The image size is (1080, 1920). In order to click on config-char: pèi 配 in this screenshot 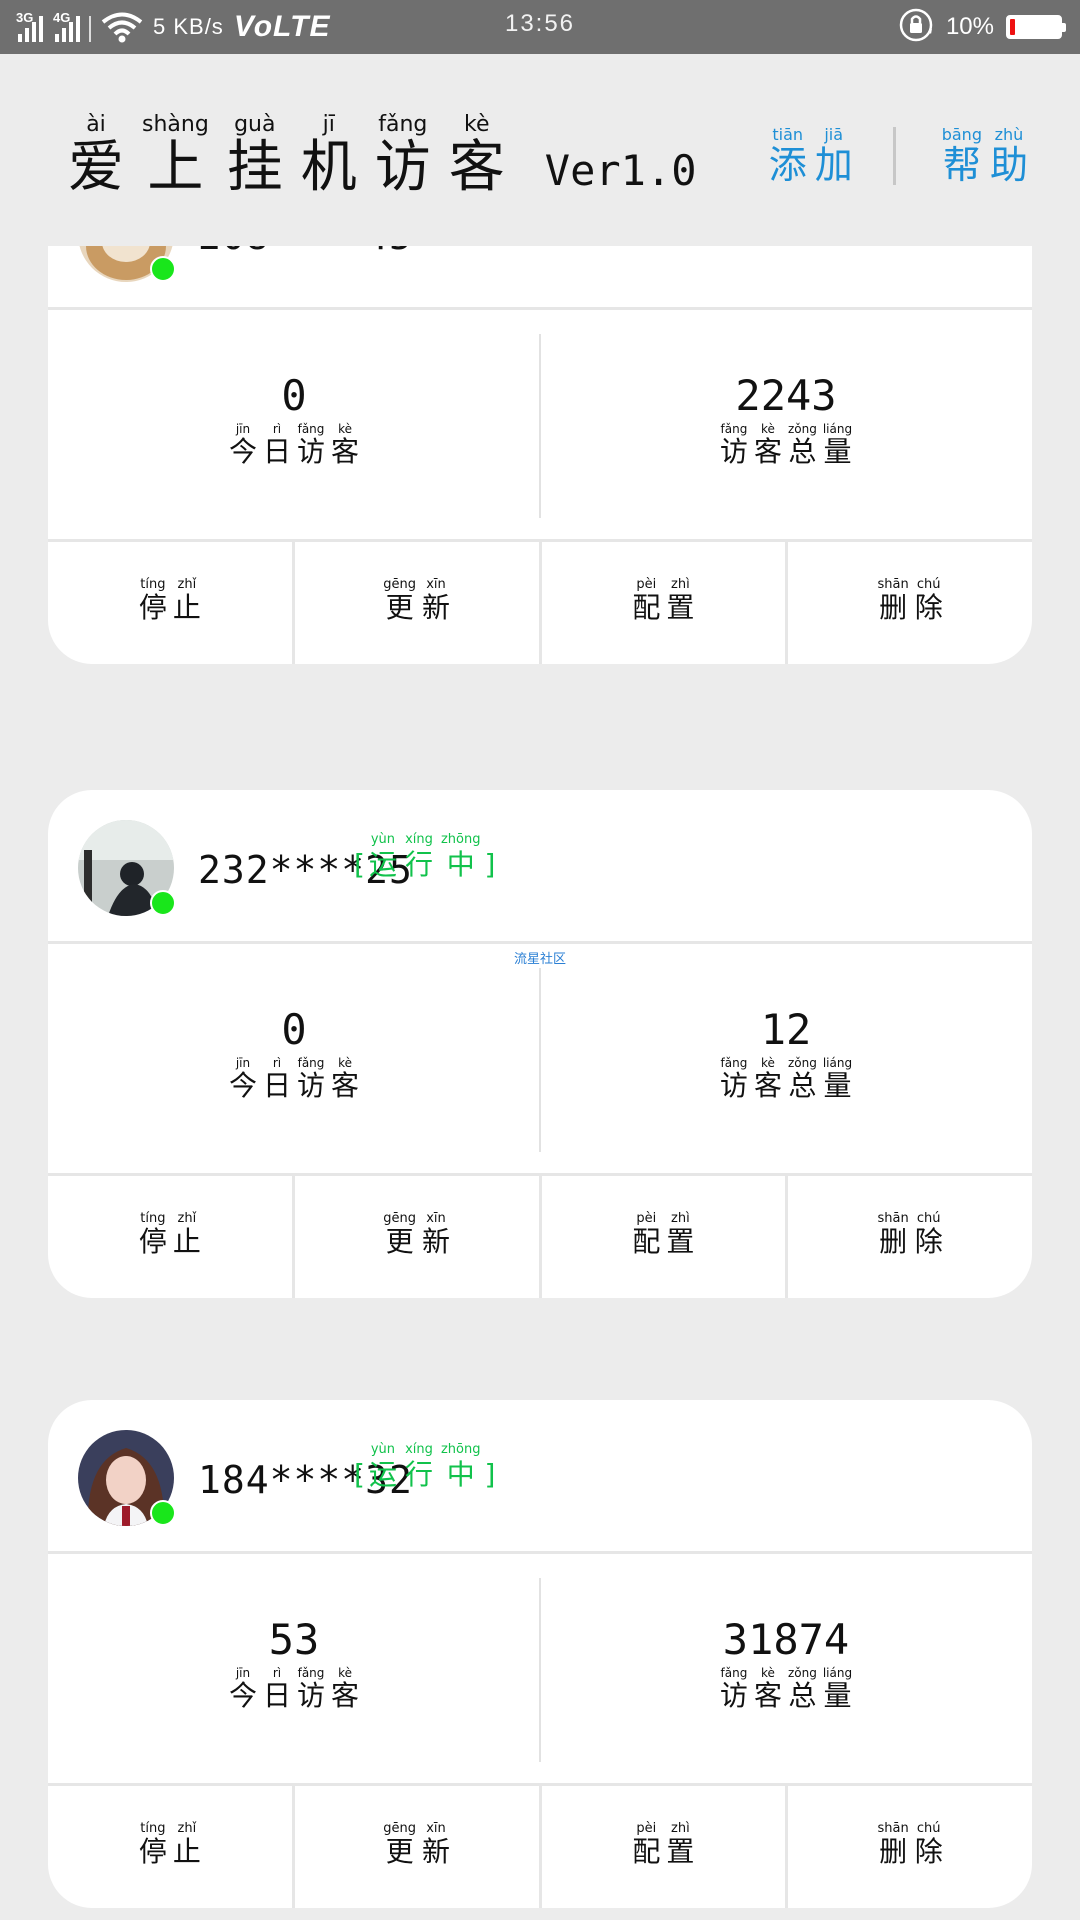, I will do `click(646, 1844)`.